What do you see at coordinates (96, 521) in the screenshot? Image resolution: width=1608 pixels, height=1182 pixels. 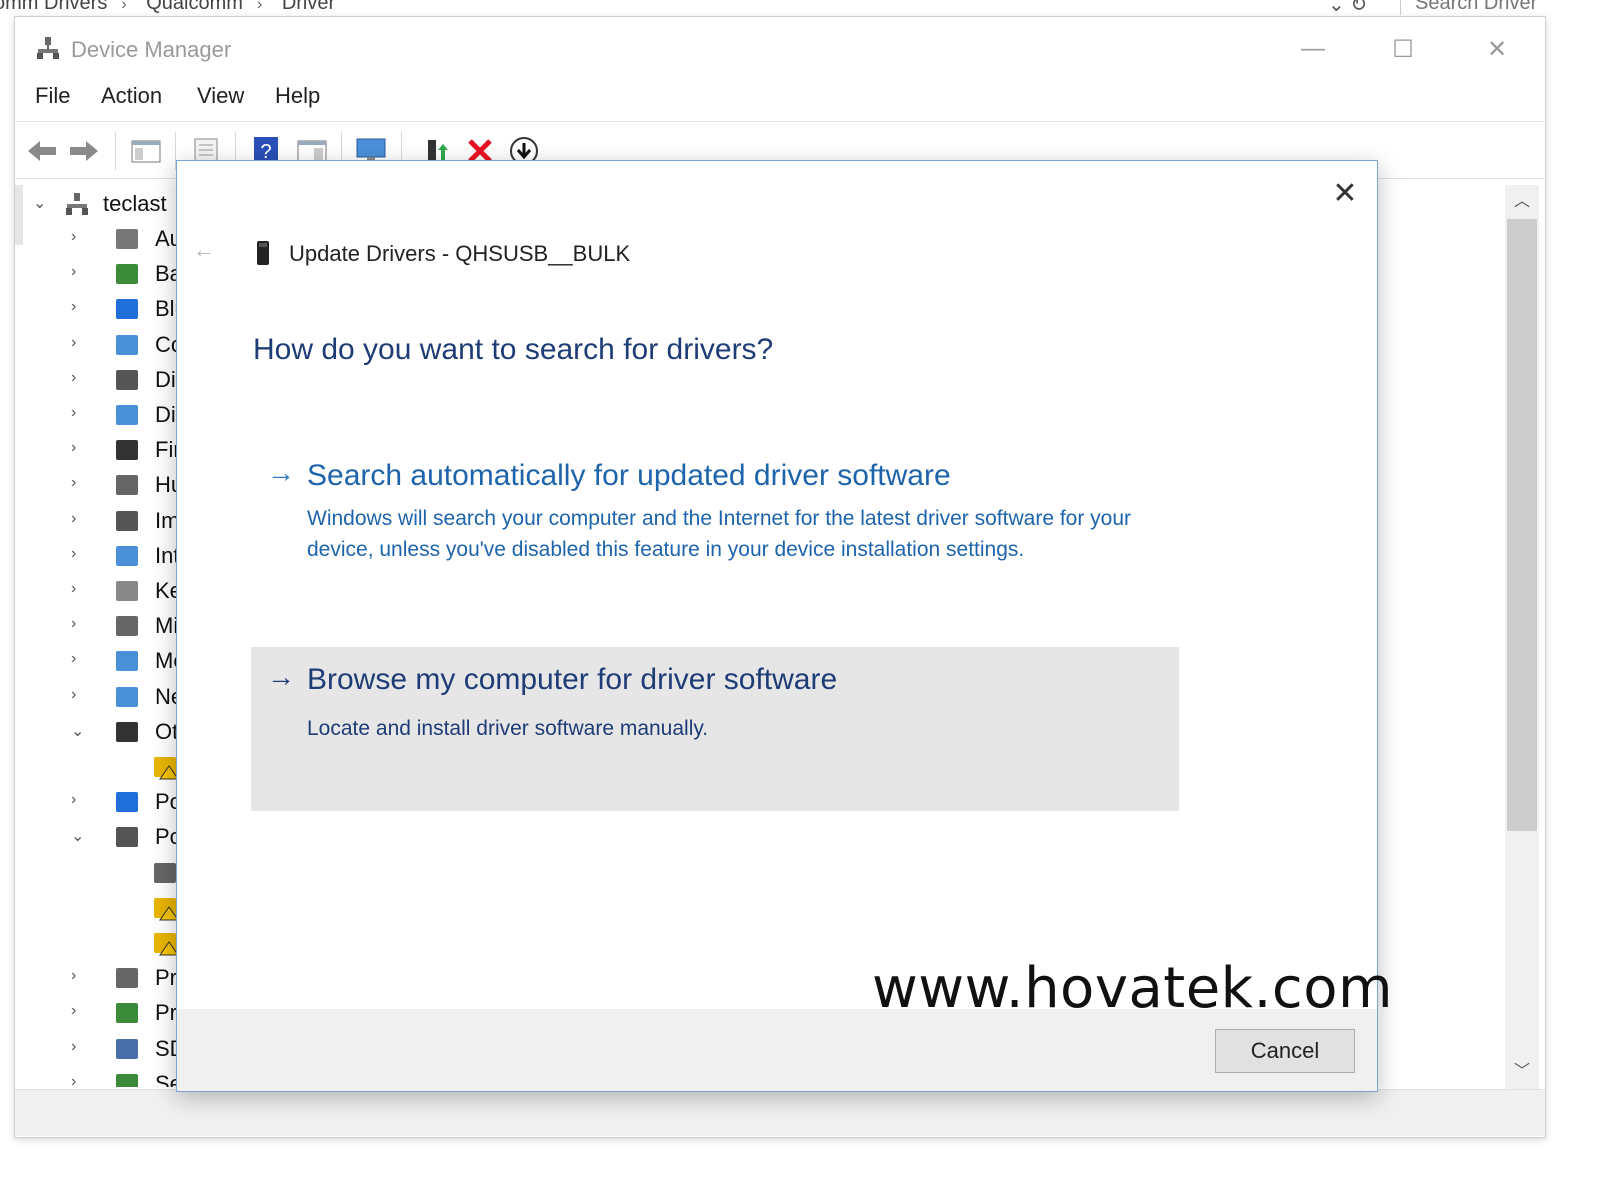 I see `tree-item: › Ima` at bounding box center [96, 521].